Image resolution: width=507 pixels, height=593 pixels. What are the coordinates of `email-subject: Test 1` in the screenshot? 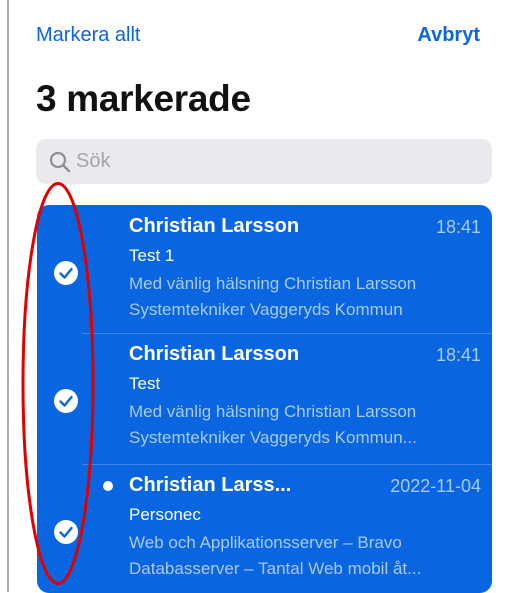 It's located at (152, 255).